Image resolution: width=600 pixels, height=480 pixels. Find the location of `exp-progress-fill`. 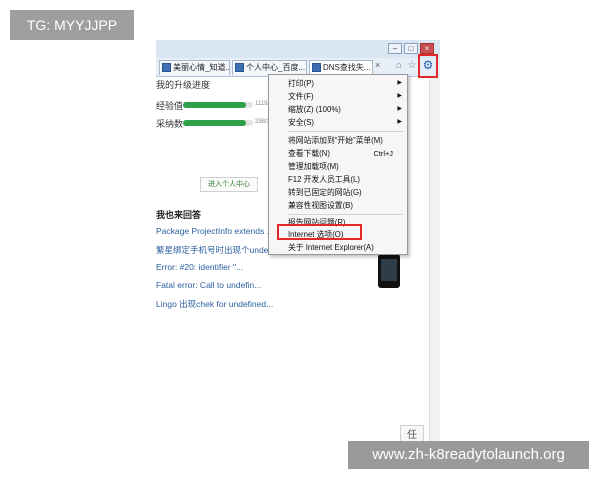

exp-progress-fill is located at coordinates (214, 105).